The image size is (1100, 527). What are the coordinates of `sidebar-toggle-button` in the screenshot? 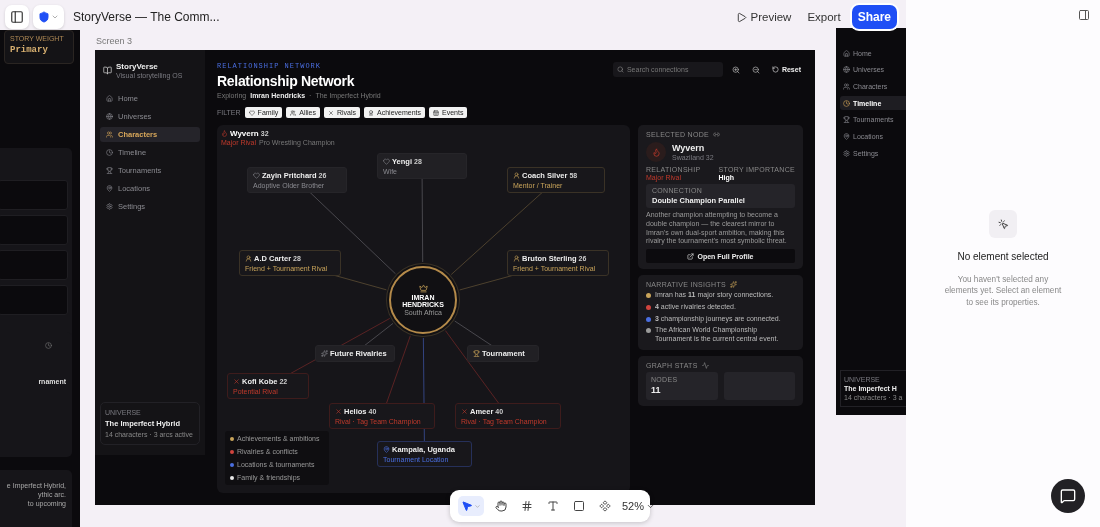 It's located at (17, 17).